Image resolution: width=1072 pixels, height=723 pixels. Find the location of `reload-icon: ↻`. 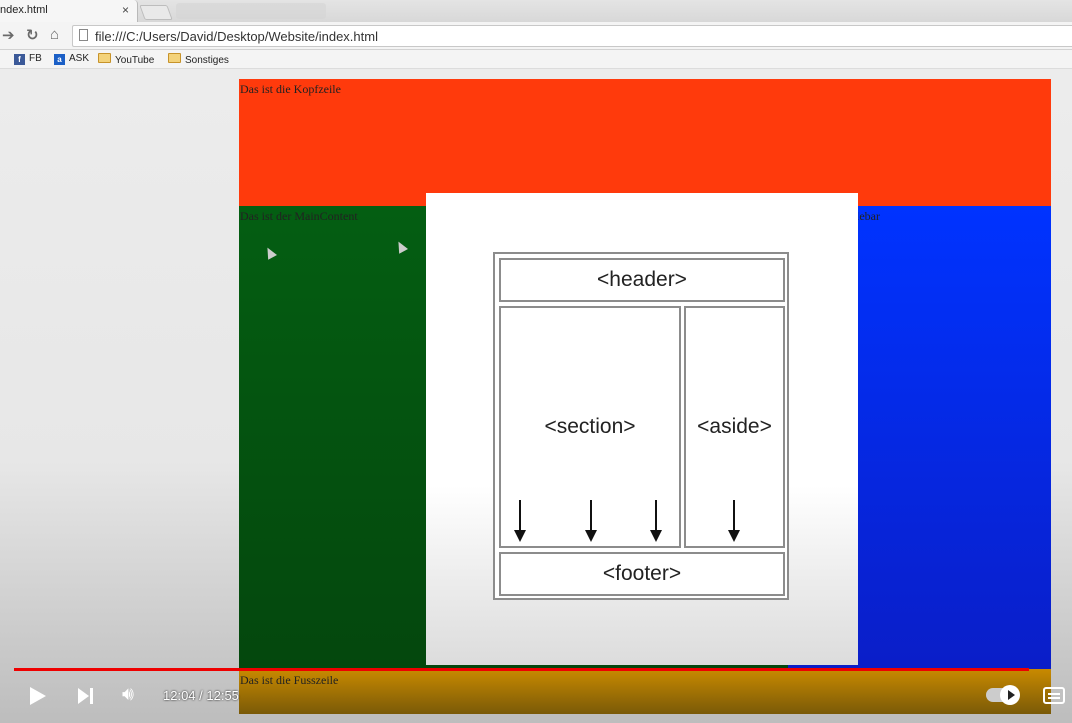

reload-icon: ↻ is located at coordinates (32, 35).